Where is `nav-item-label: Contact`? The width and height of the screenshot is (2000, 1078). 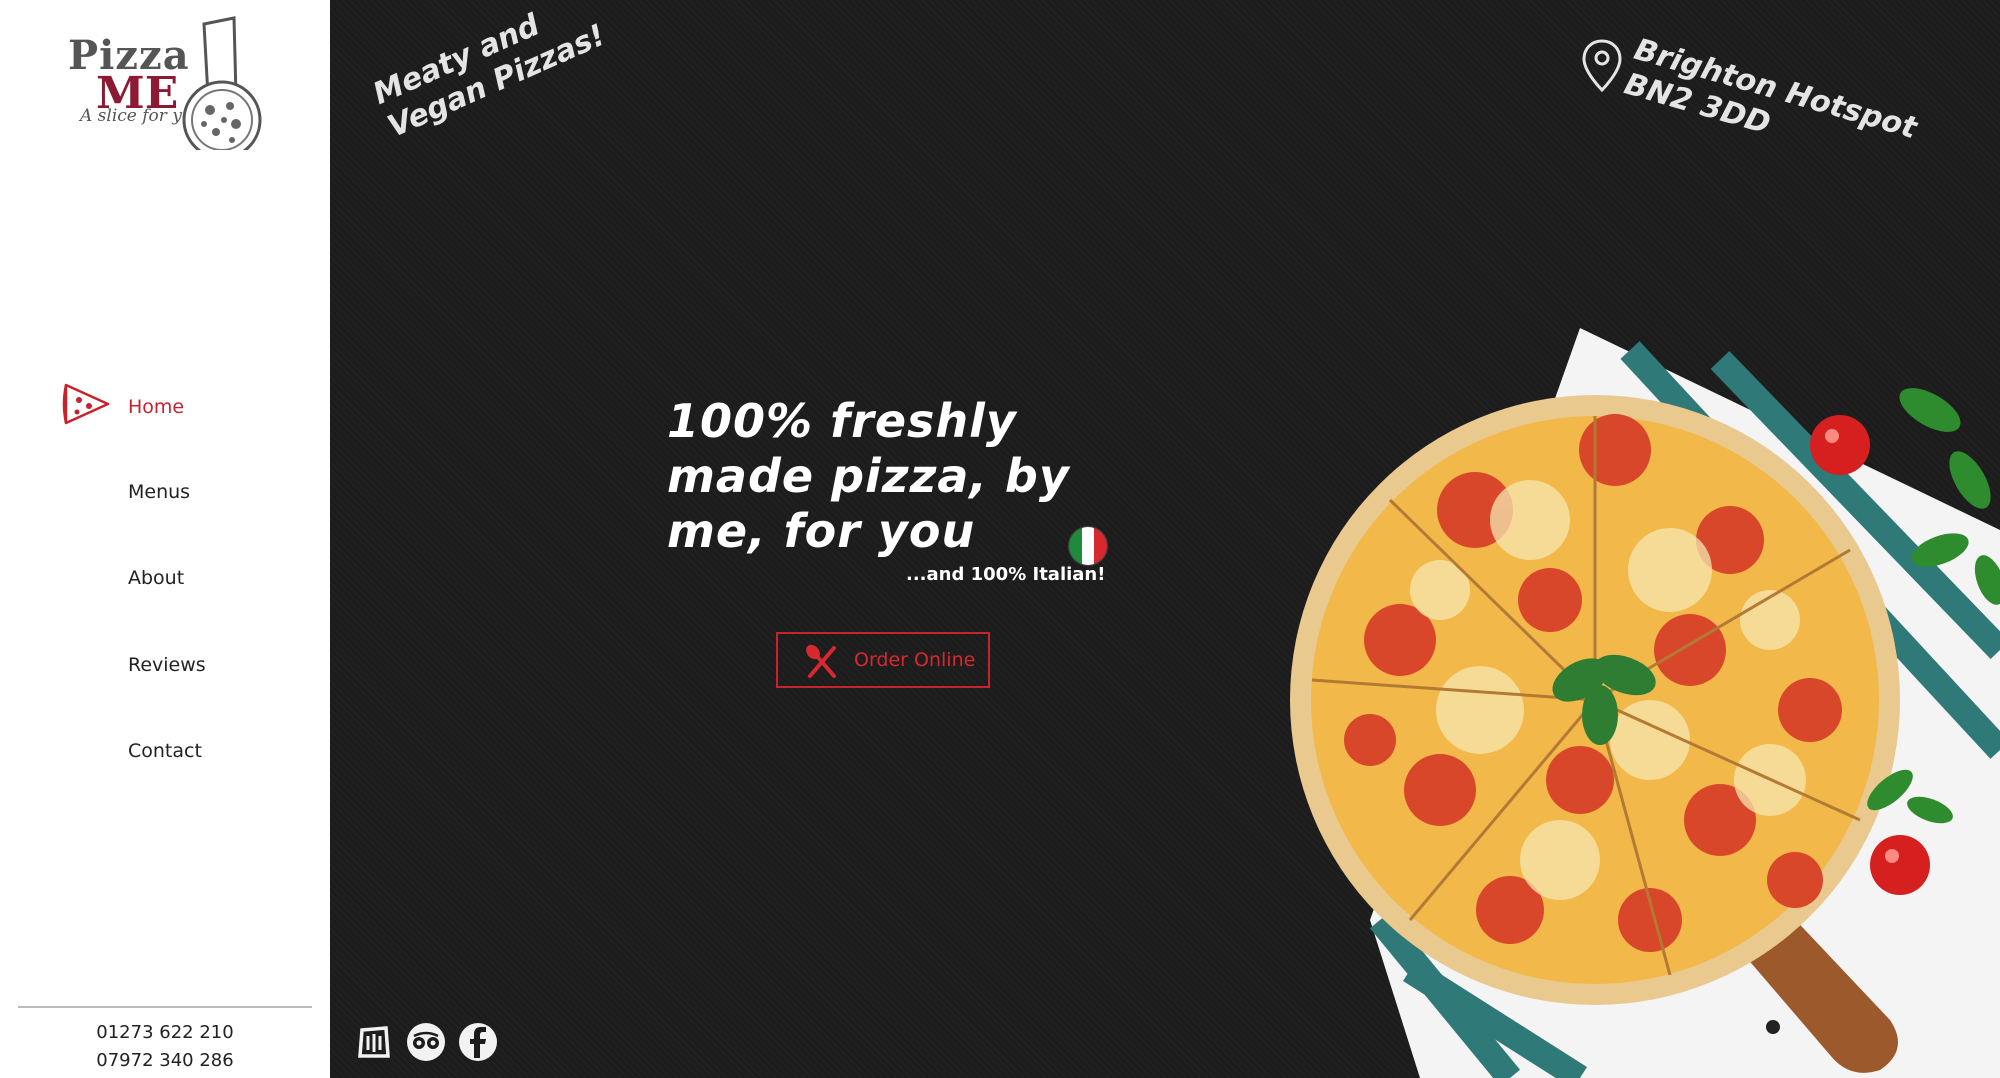
nav-item-label: Contact is located at coordinates (165, 751).